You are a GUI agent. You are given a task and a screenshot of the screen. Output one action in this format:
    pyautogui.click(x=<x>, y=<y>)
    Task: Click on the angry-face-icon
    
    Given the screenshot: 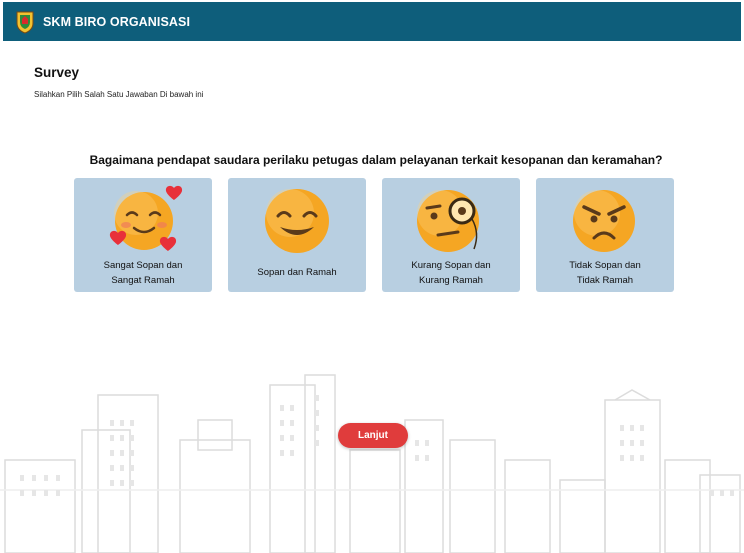 What is the action you would take?
    pyautogui.click(x=604, y=221)
    